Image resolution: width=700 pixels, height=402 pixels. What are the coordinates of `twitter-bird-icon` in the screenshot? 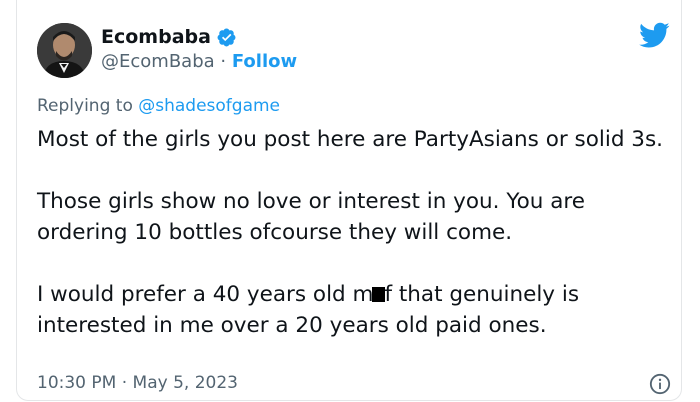 It's located at (654, 35).